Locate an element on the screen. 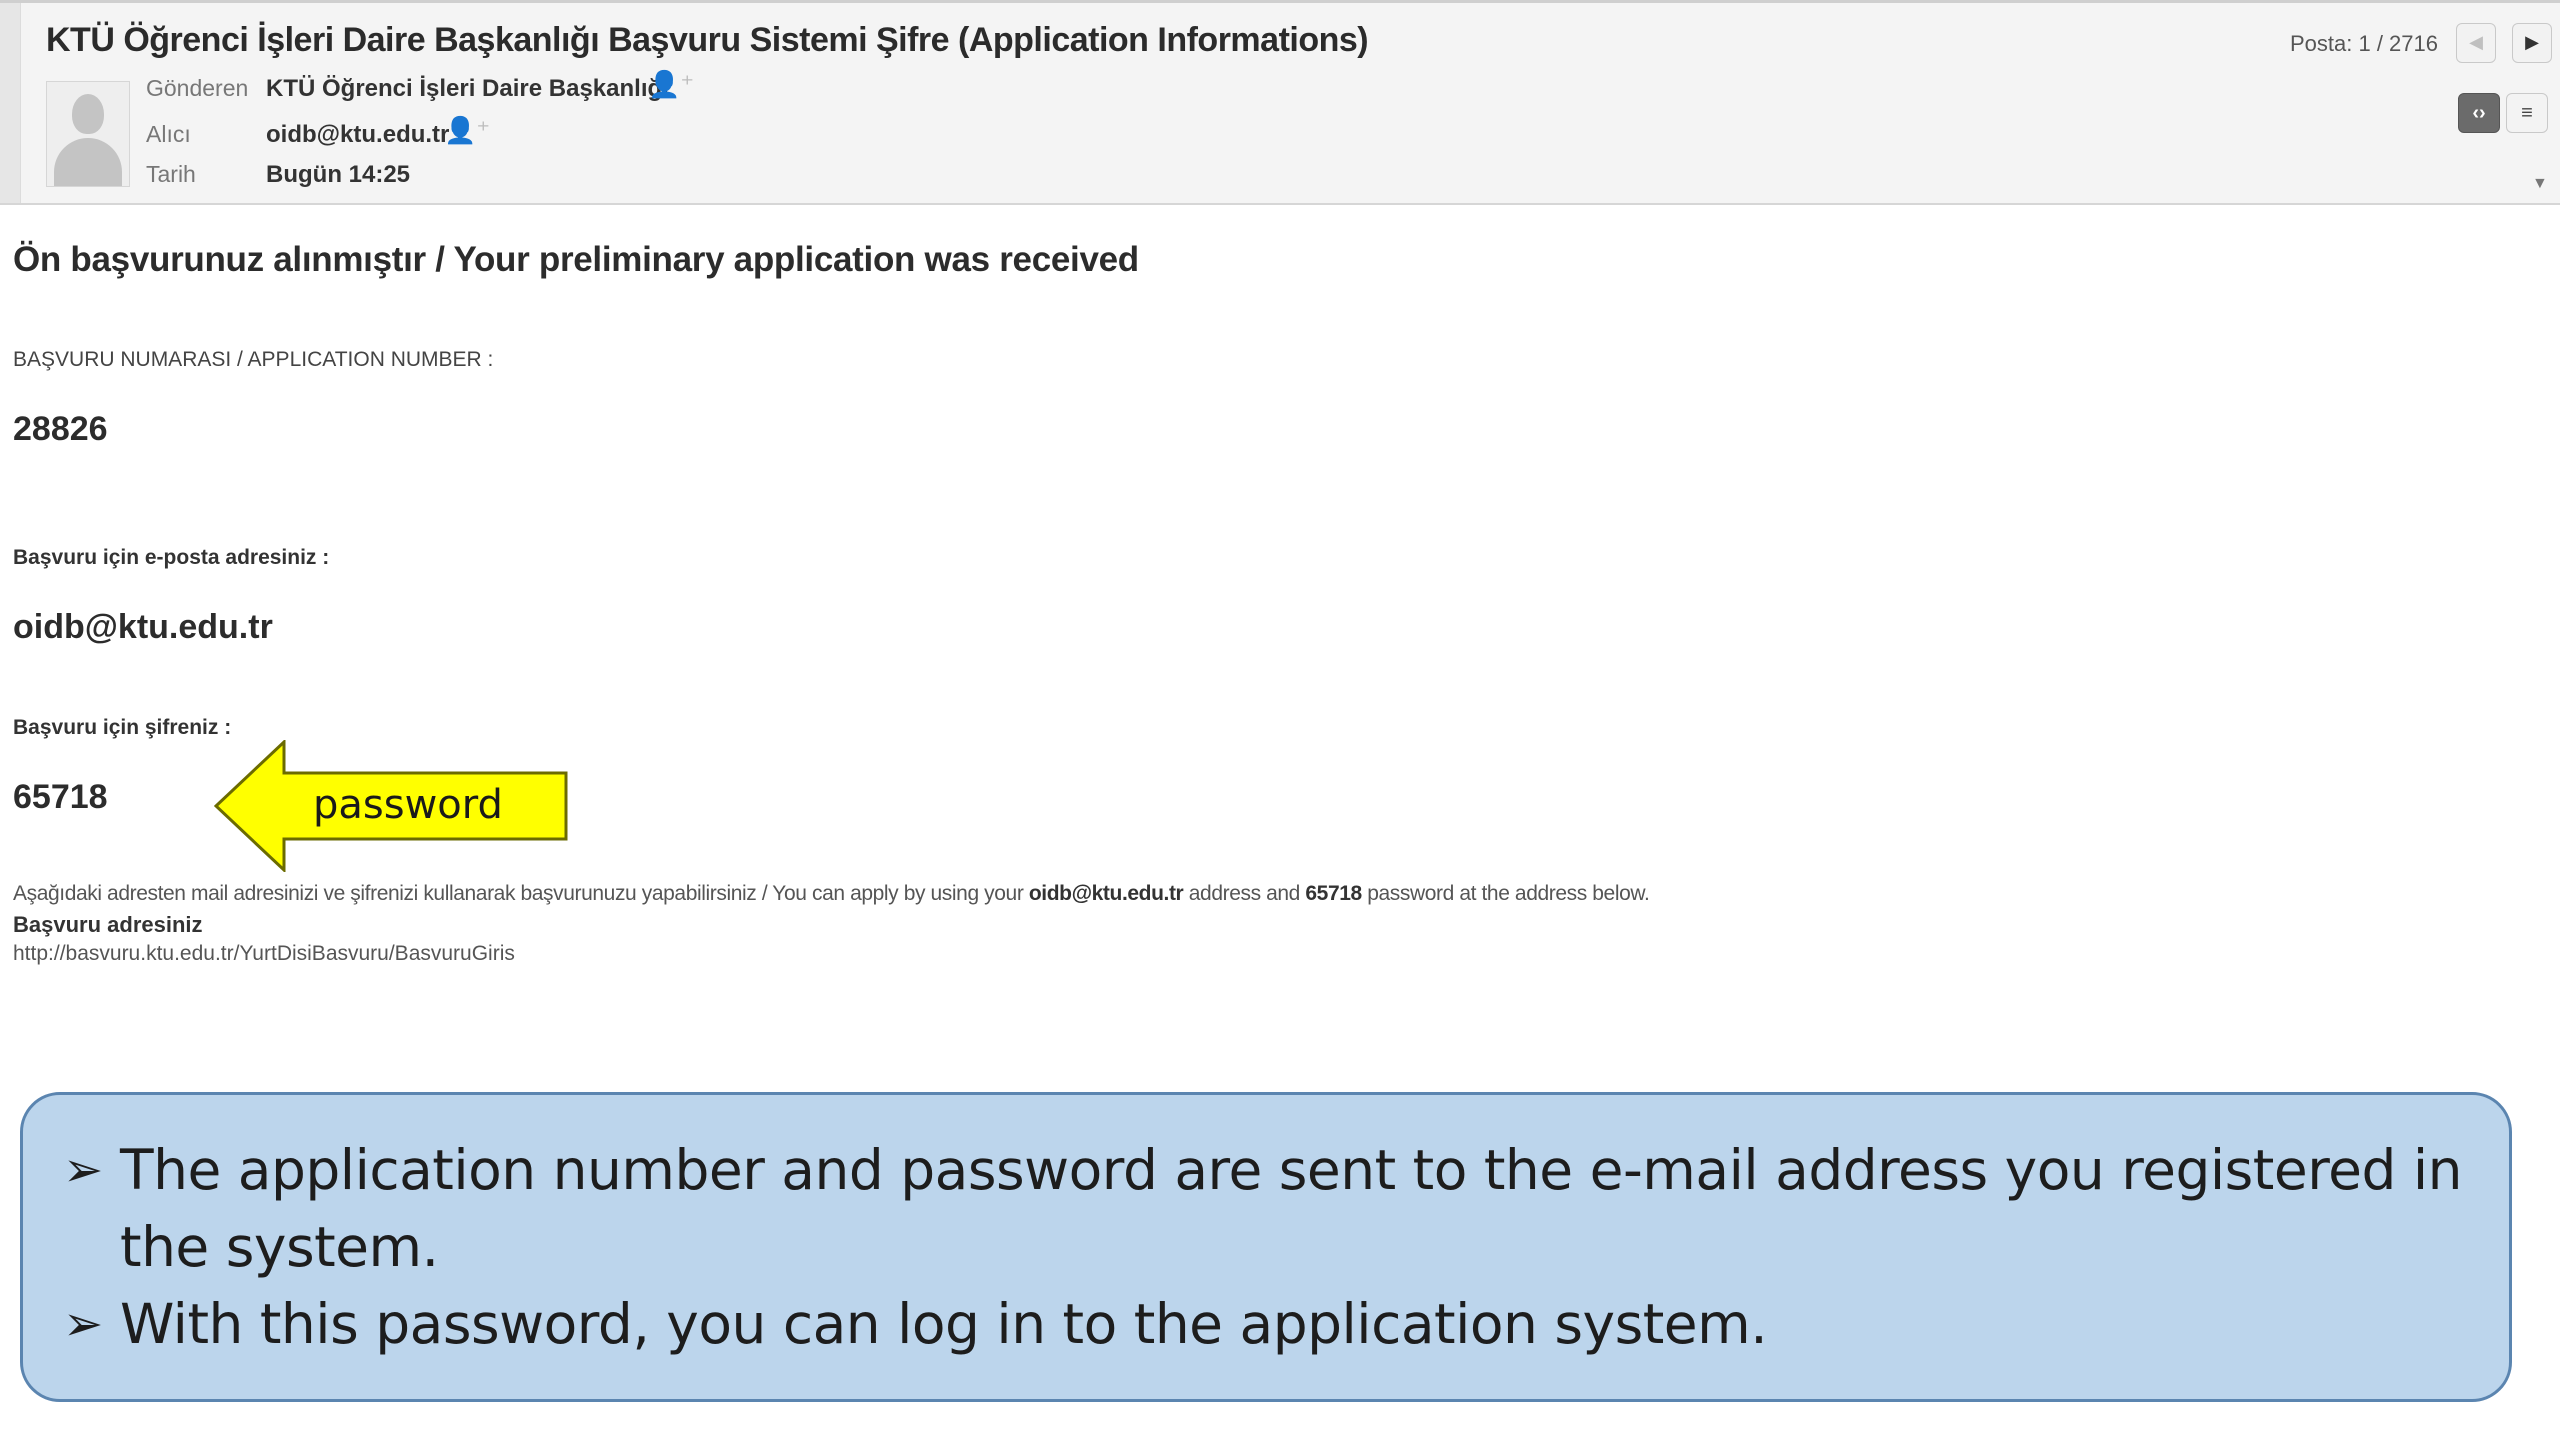  date-label: Tarih is located at coordinates (171, 174).